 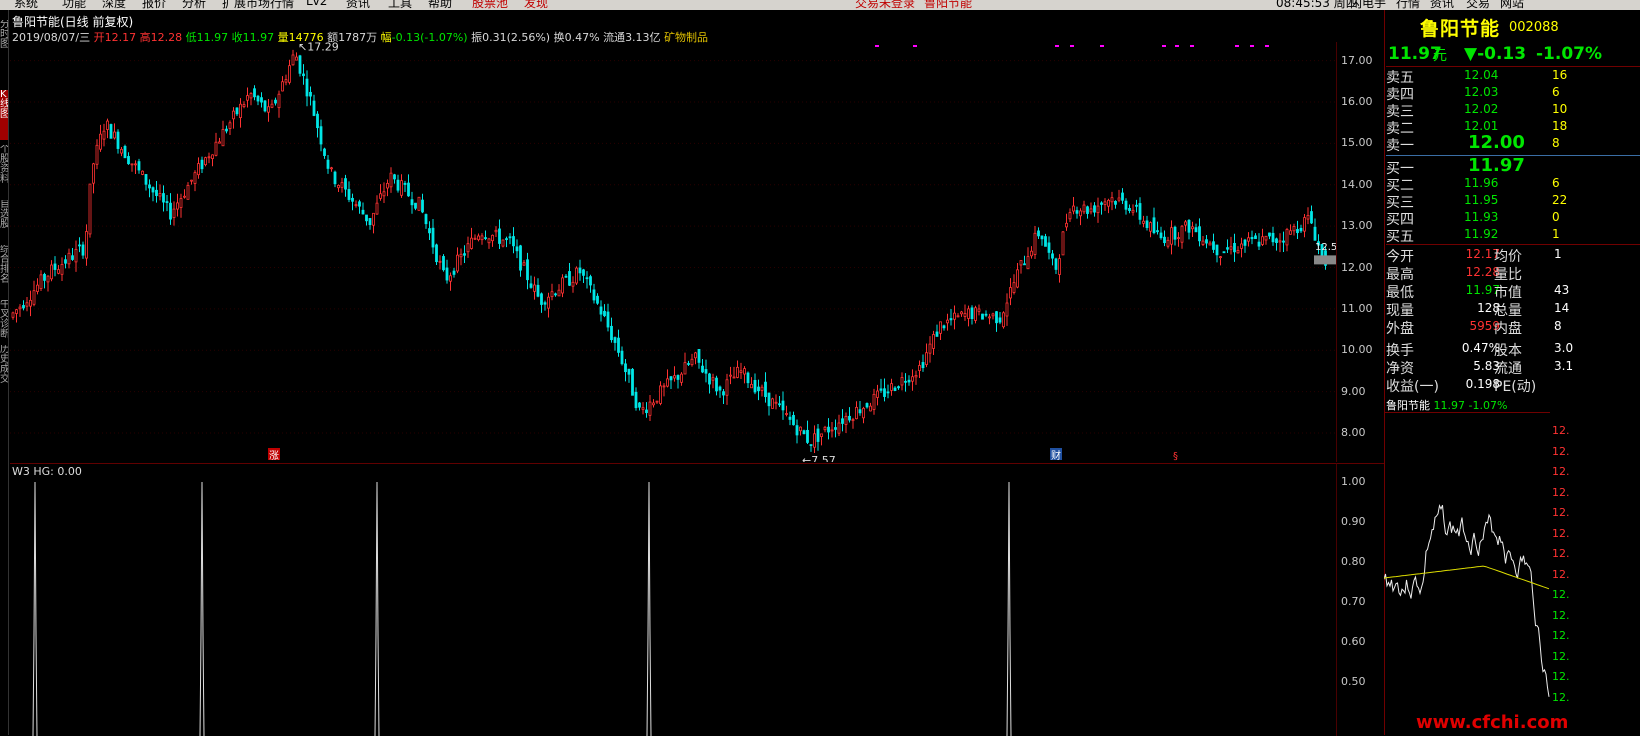 What do you see at coordinates (1357, 308) in the screenshot?
I see `price-axis-tick: 11.00` at bounding box center [1357, 308].